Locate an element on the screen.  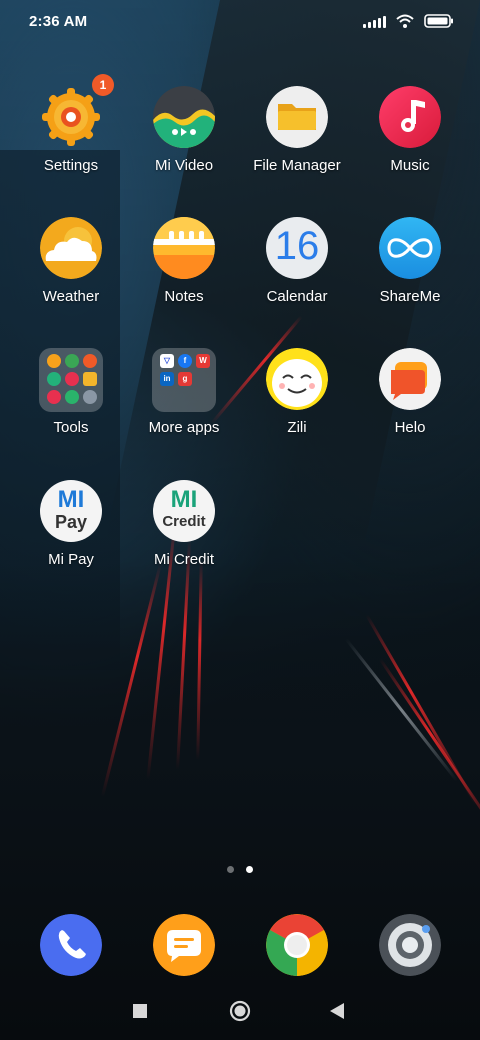
home-button is located at coordinates (240, 1013).